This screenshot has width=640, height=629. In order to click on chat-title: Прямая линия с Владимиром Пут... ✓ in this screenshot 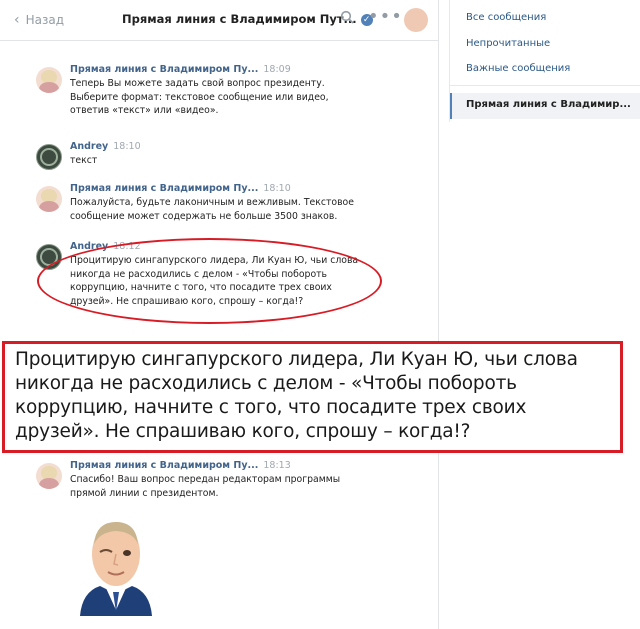, I will do `click(247, 19)`.